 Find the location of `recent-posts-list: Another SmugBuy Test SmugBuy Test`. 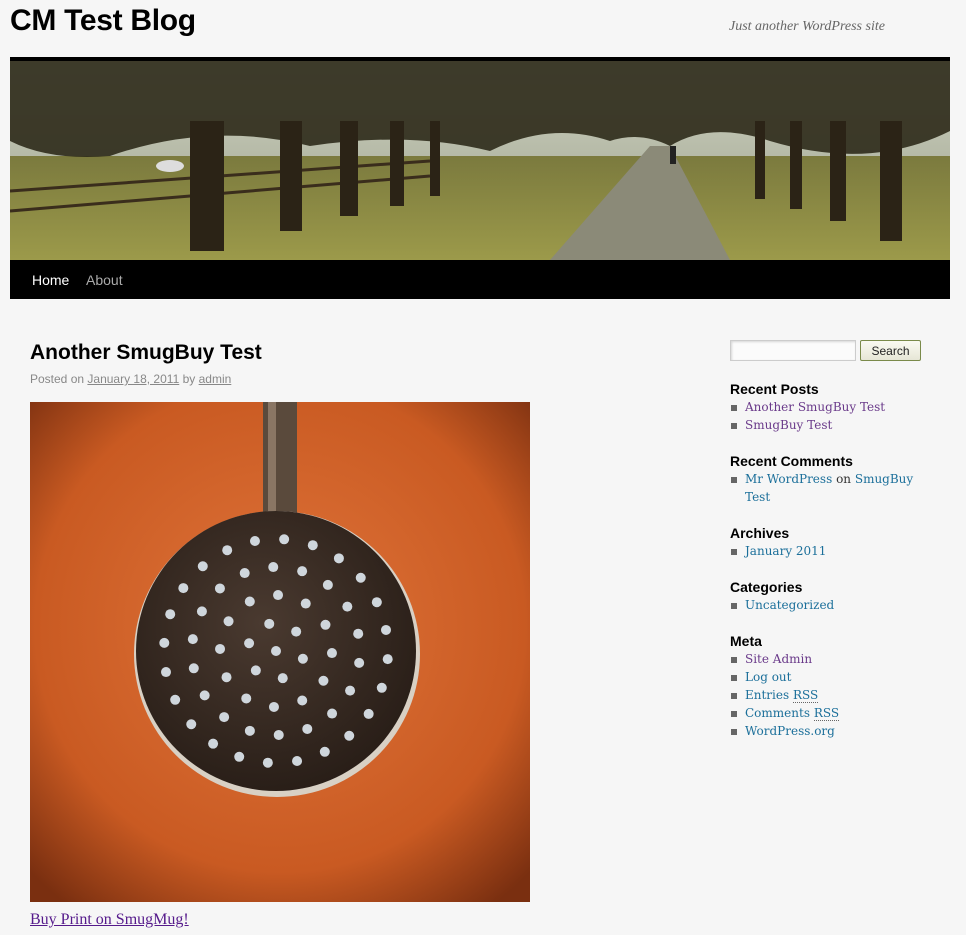

recent-posts-list: Another SmugBuy Test SmugBuy Test is located at coordinates (830, 416).